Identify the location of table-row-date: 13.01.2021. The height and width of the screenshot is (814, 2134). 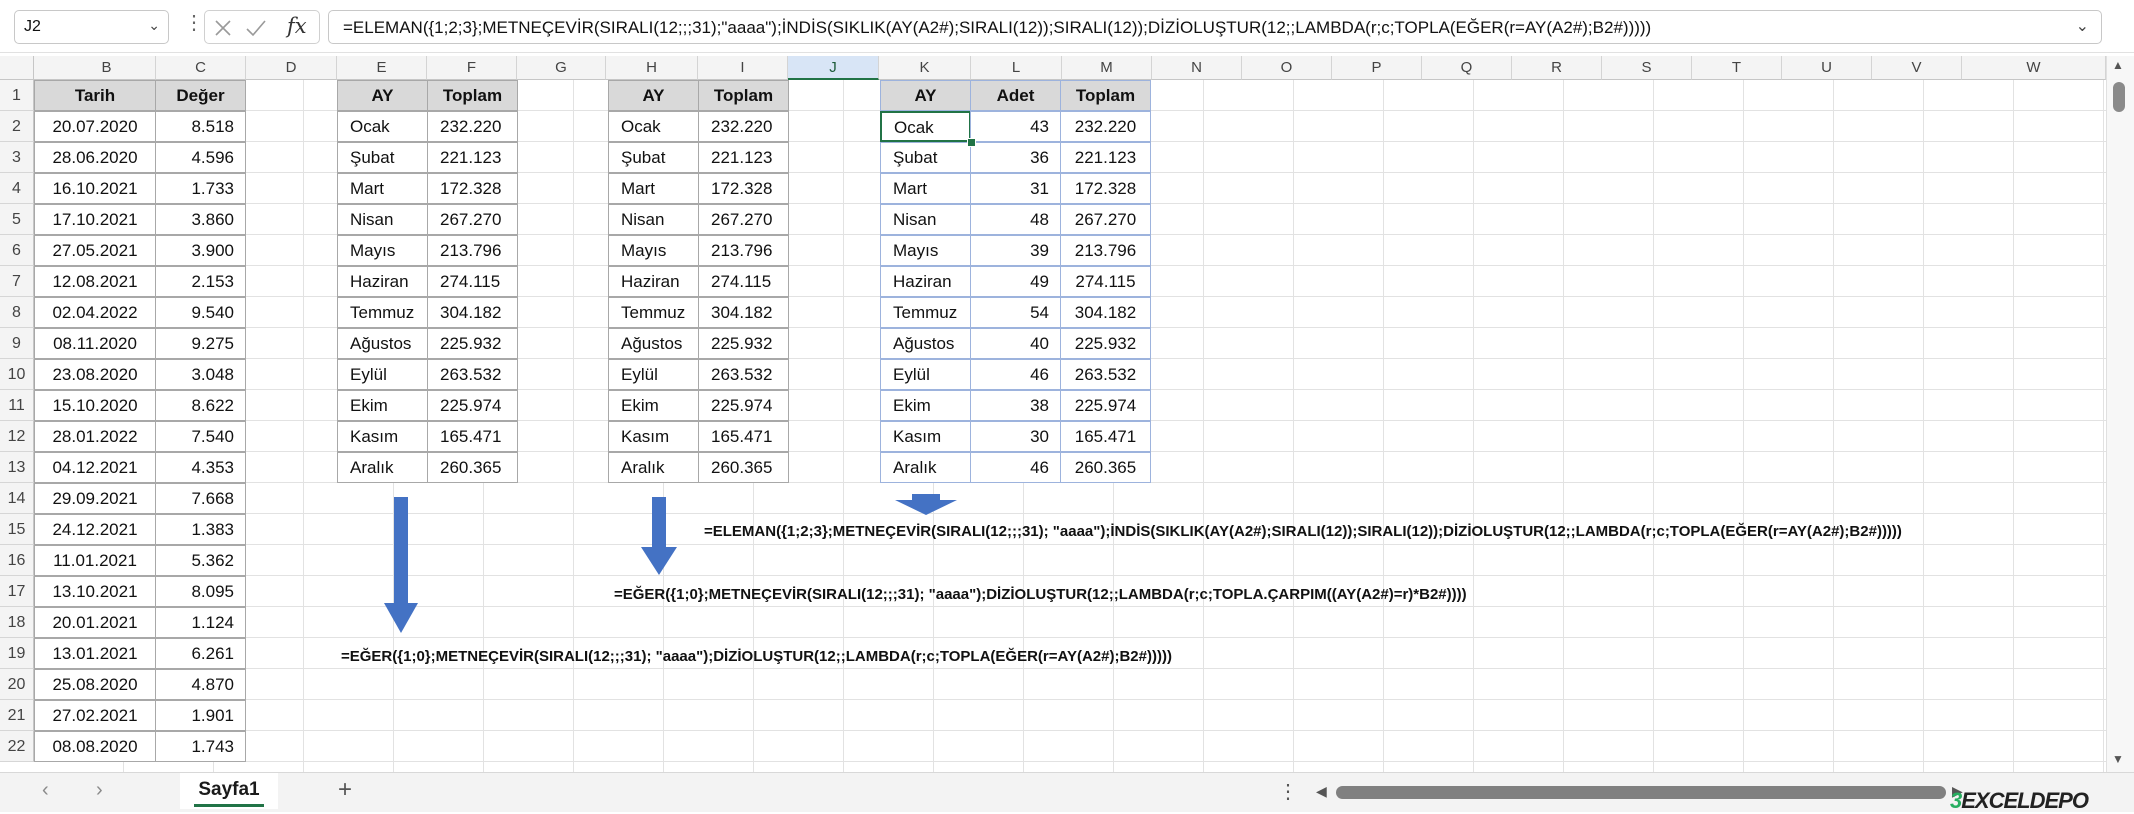
(95, 653).